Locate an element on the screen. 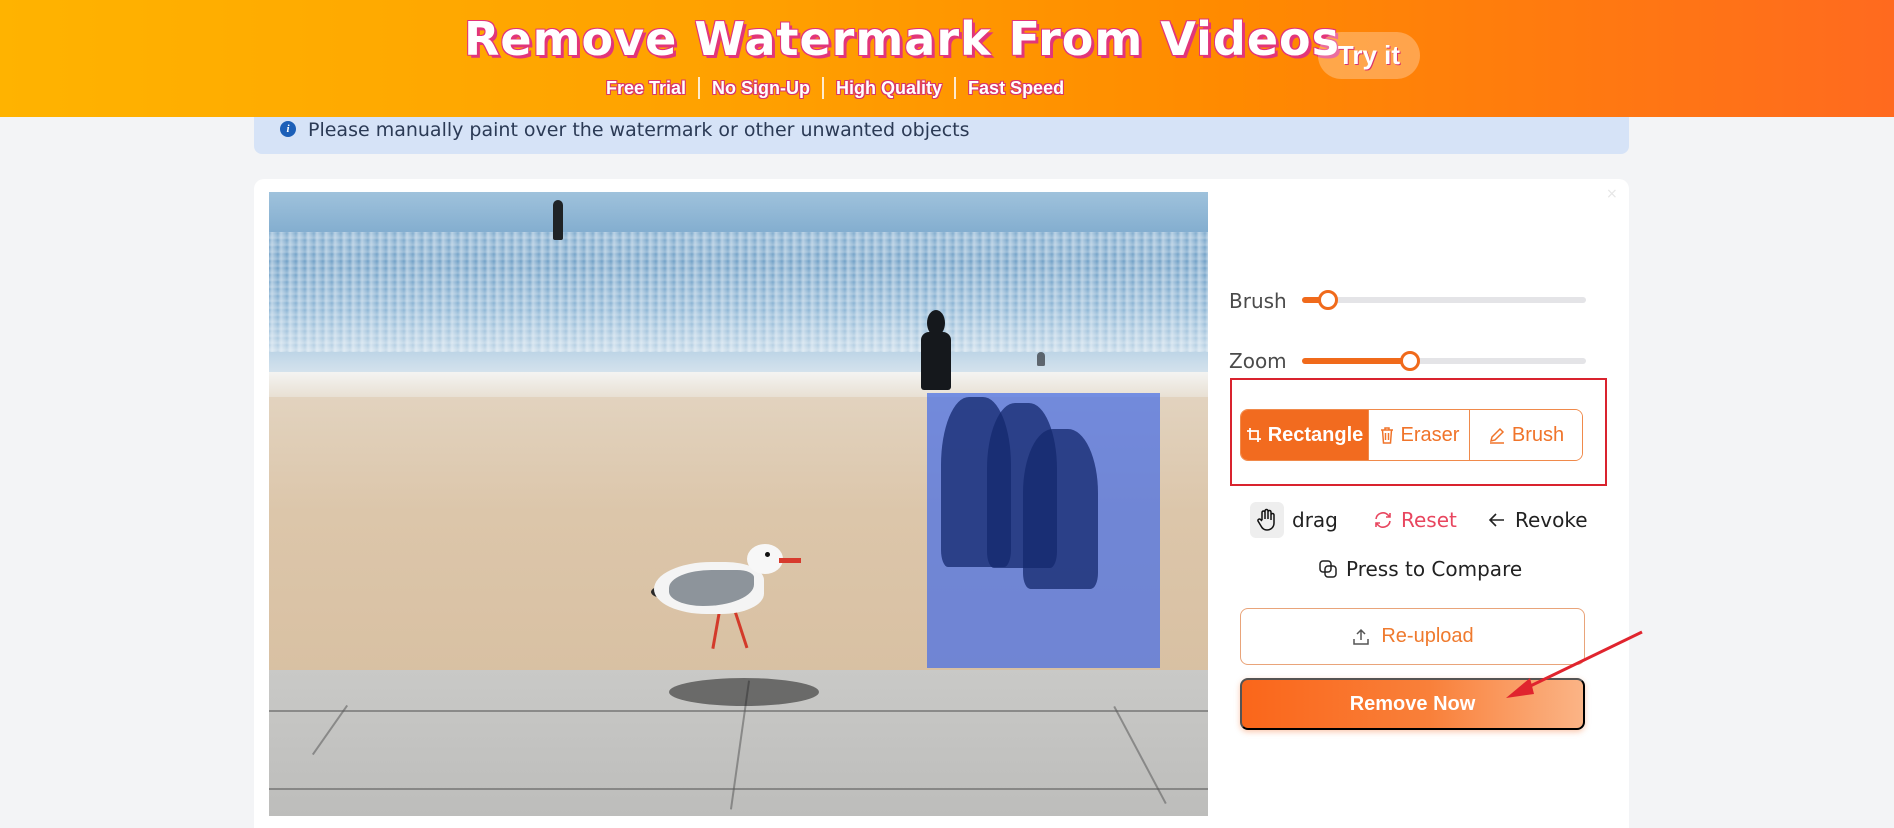 The image size is (1894, 828). zoom-thumb is located at coordinates (1409, 361).